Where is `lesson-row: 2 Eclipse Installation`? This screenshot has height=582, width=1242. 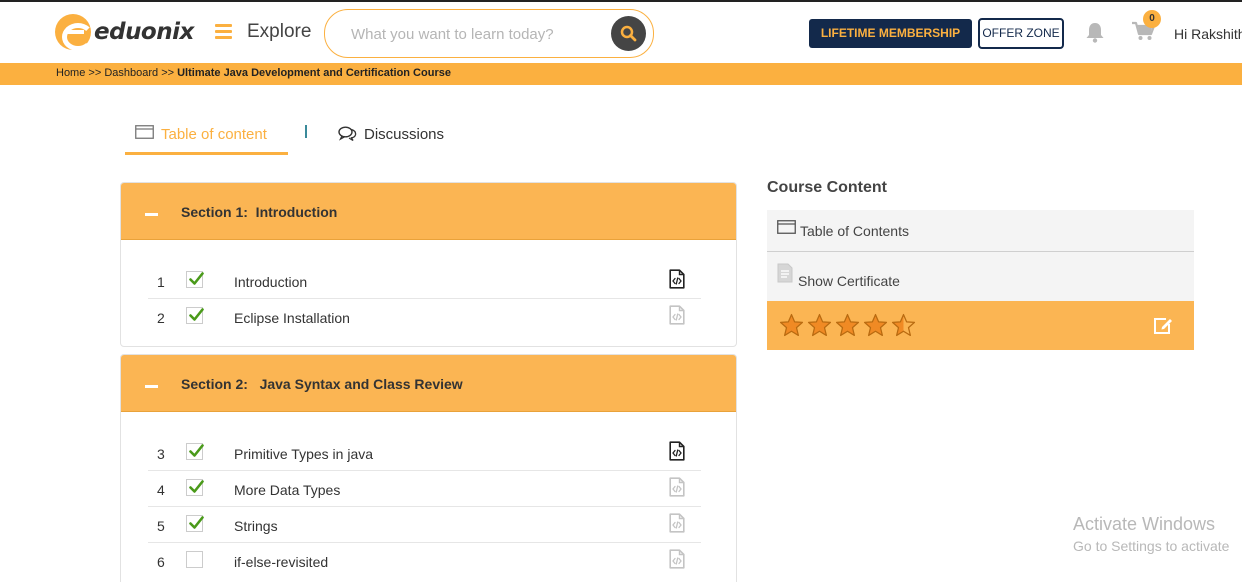
lesson-row: 2 Eclipse Installation is located at coordinates (424, 317).